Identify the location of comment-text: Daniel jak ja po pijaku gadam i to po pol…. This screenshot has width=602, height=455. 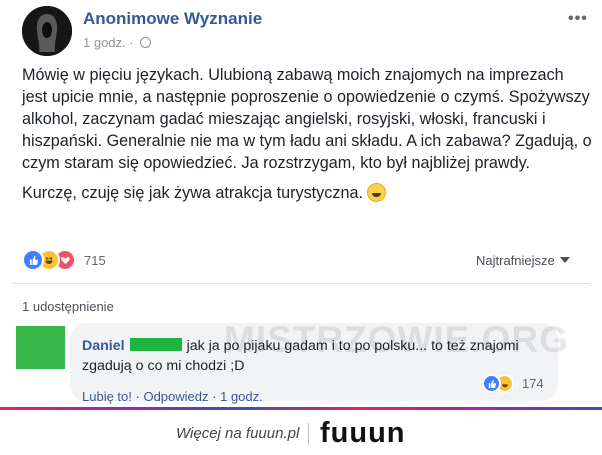
(302, 356).